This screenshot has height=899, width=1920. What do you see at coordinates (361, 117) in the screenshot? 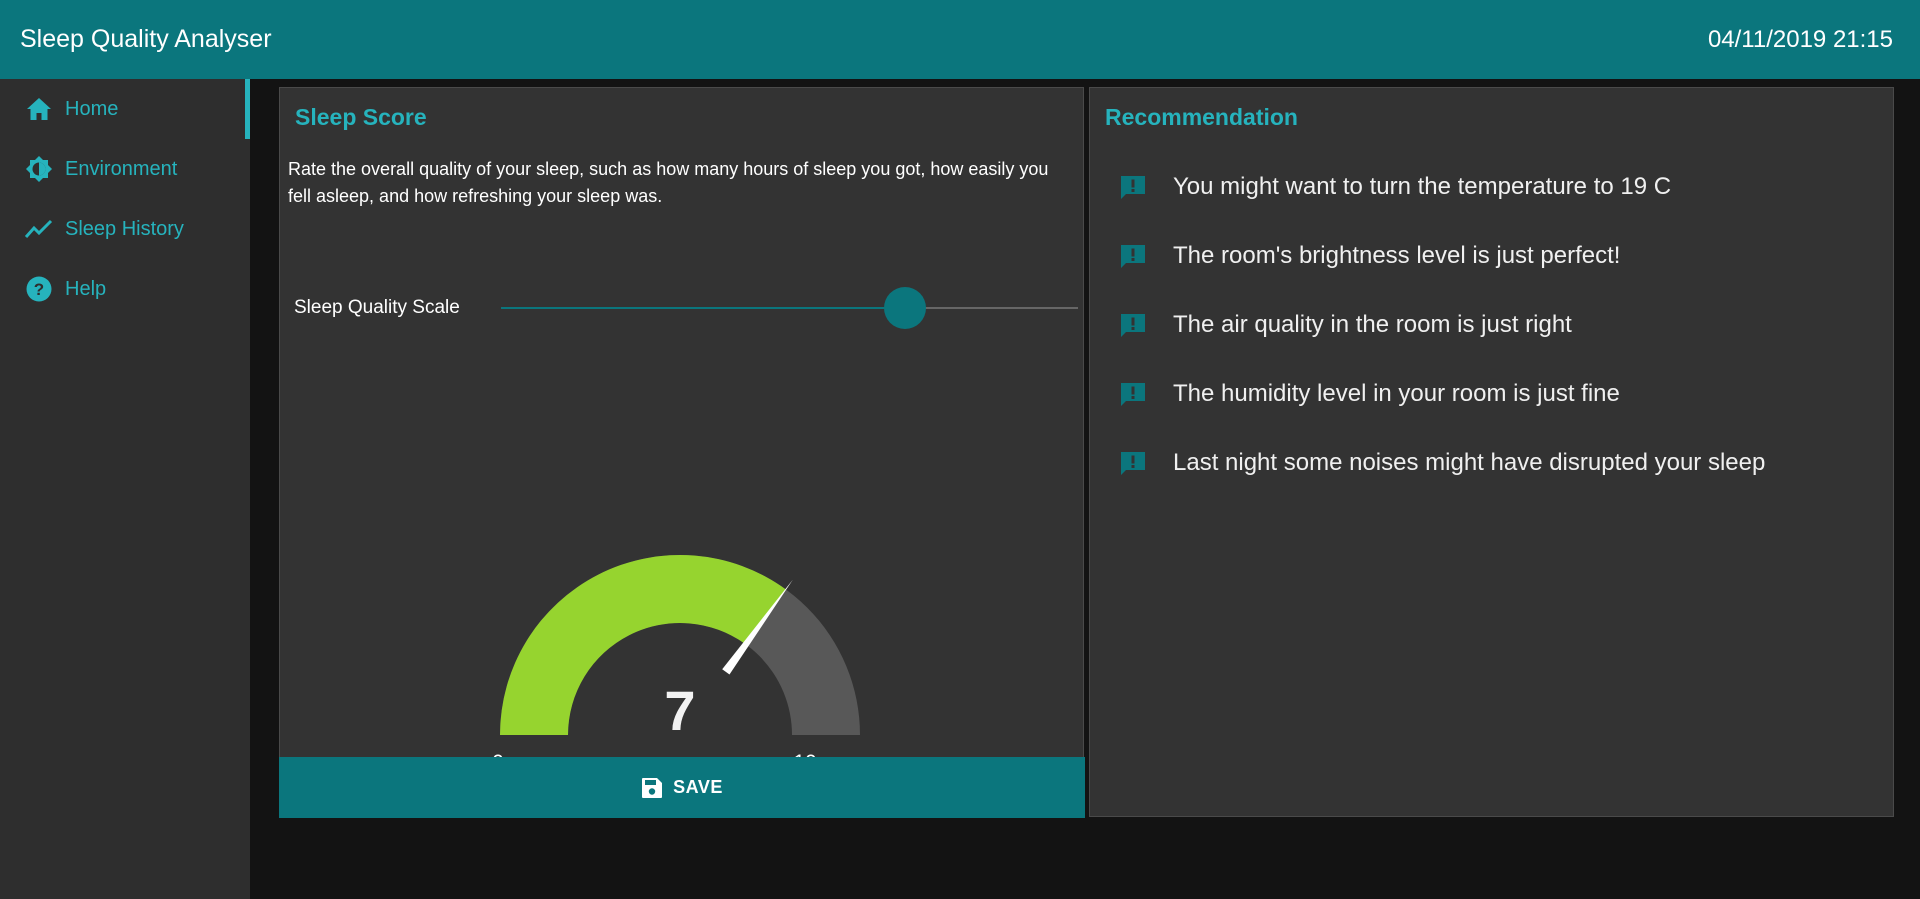
I see `sleep-score-title: Sleep Score` at bounding box center [361, 117].